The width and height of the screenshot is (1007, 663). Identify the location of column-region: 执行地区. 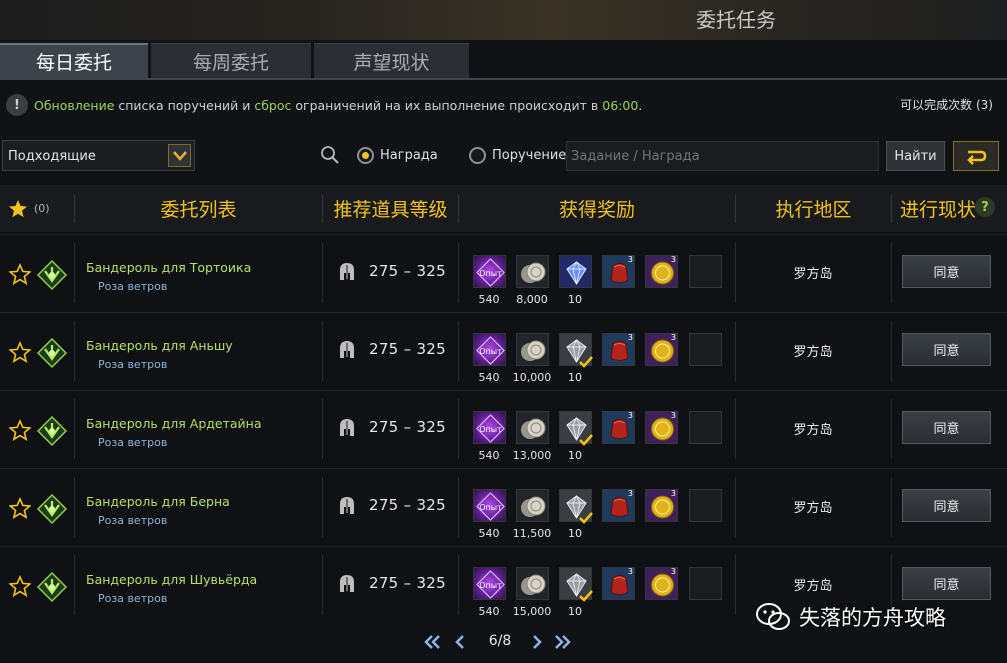
(813, 210).